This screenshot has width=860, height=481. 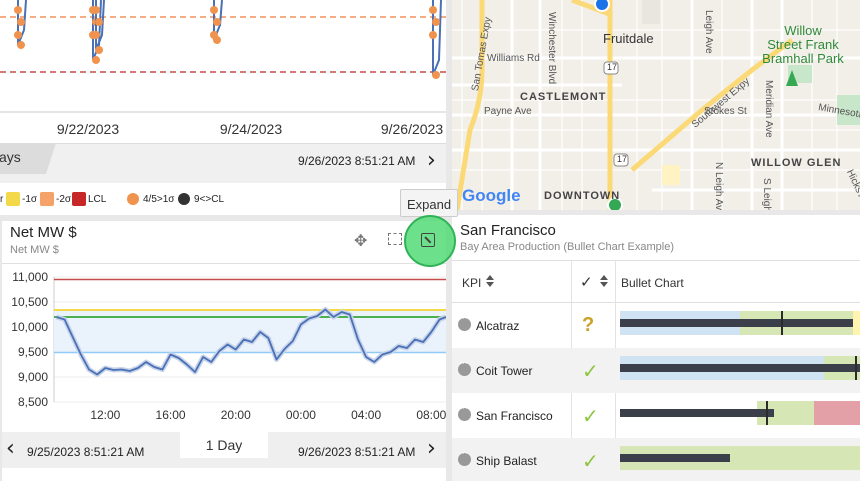 What do you see at coordinates (33, 402) in the screenshot?
I see `y-tick: 8,500` at bounding box center [33, 402].